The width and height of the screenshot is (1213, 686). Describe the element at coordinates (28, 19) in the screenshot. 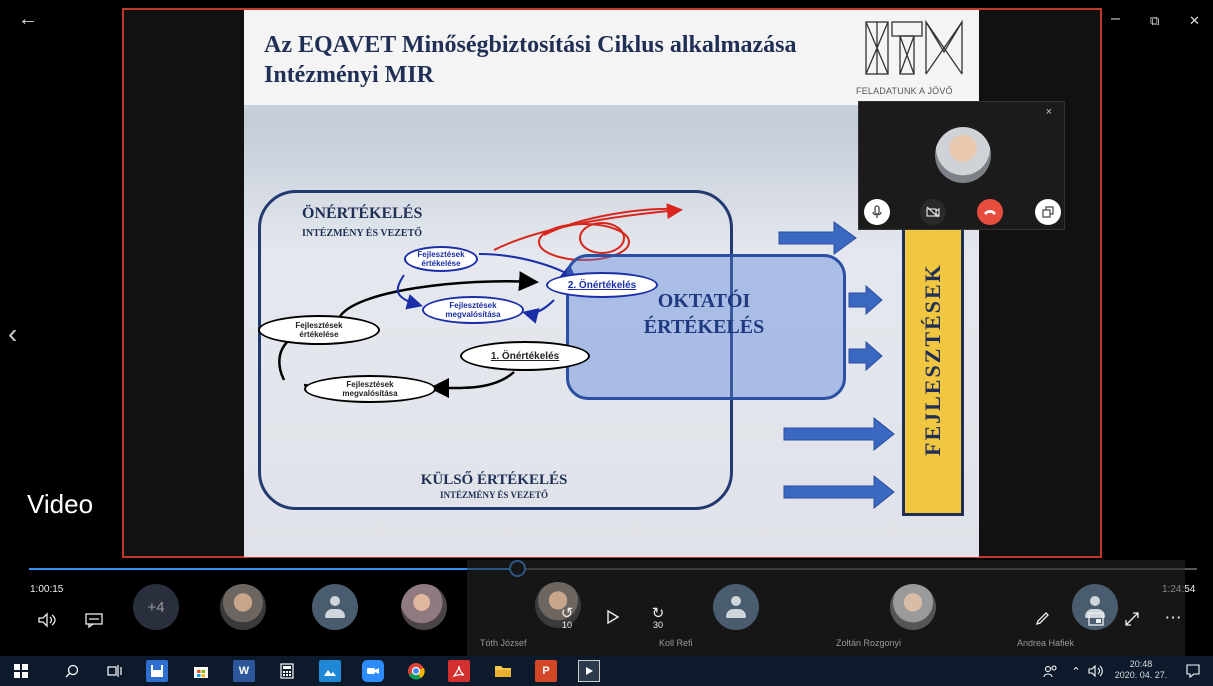

I see `back-arrow-icon: ←` at that location.